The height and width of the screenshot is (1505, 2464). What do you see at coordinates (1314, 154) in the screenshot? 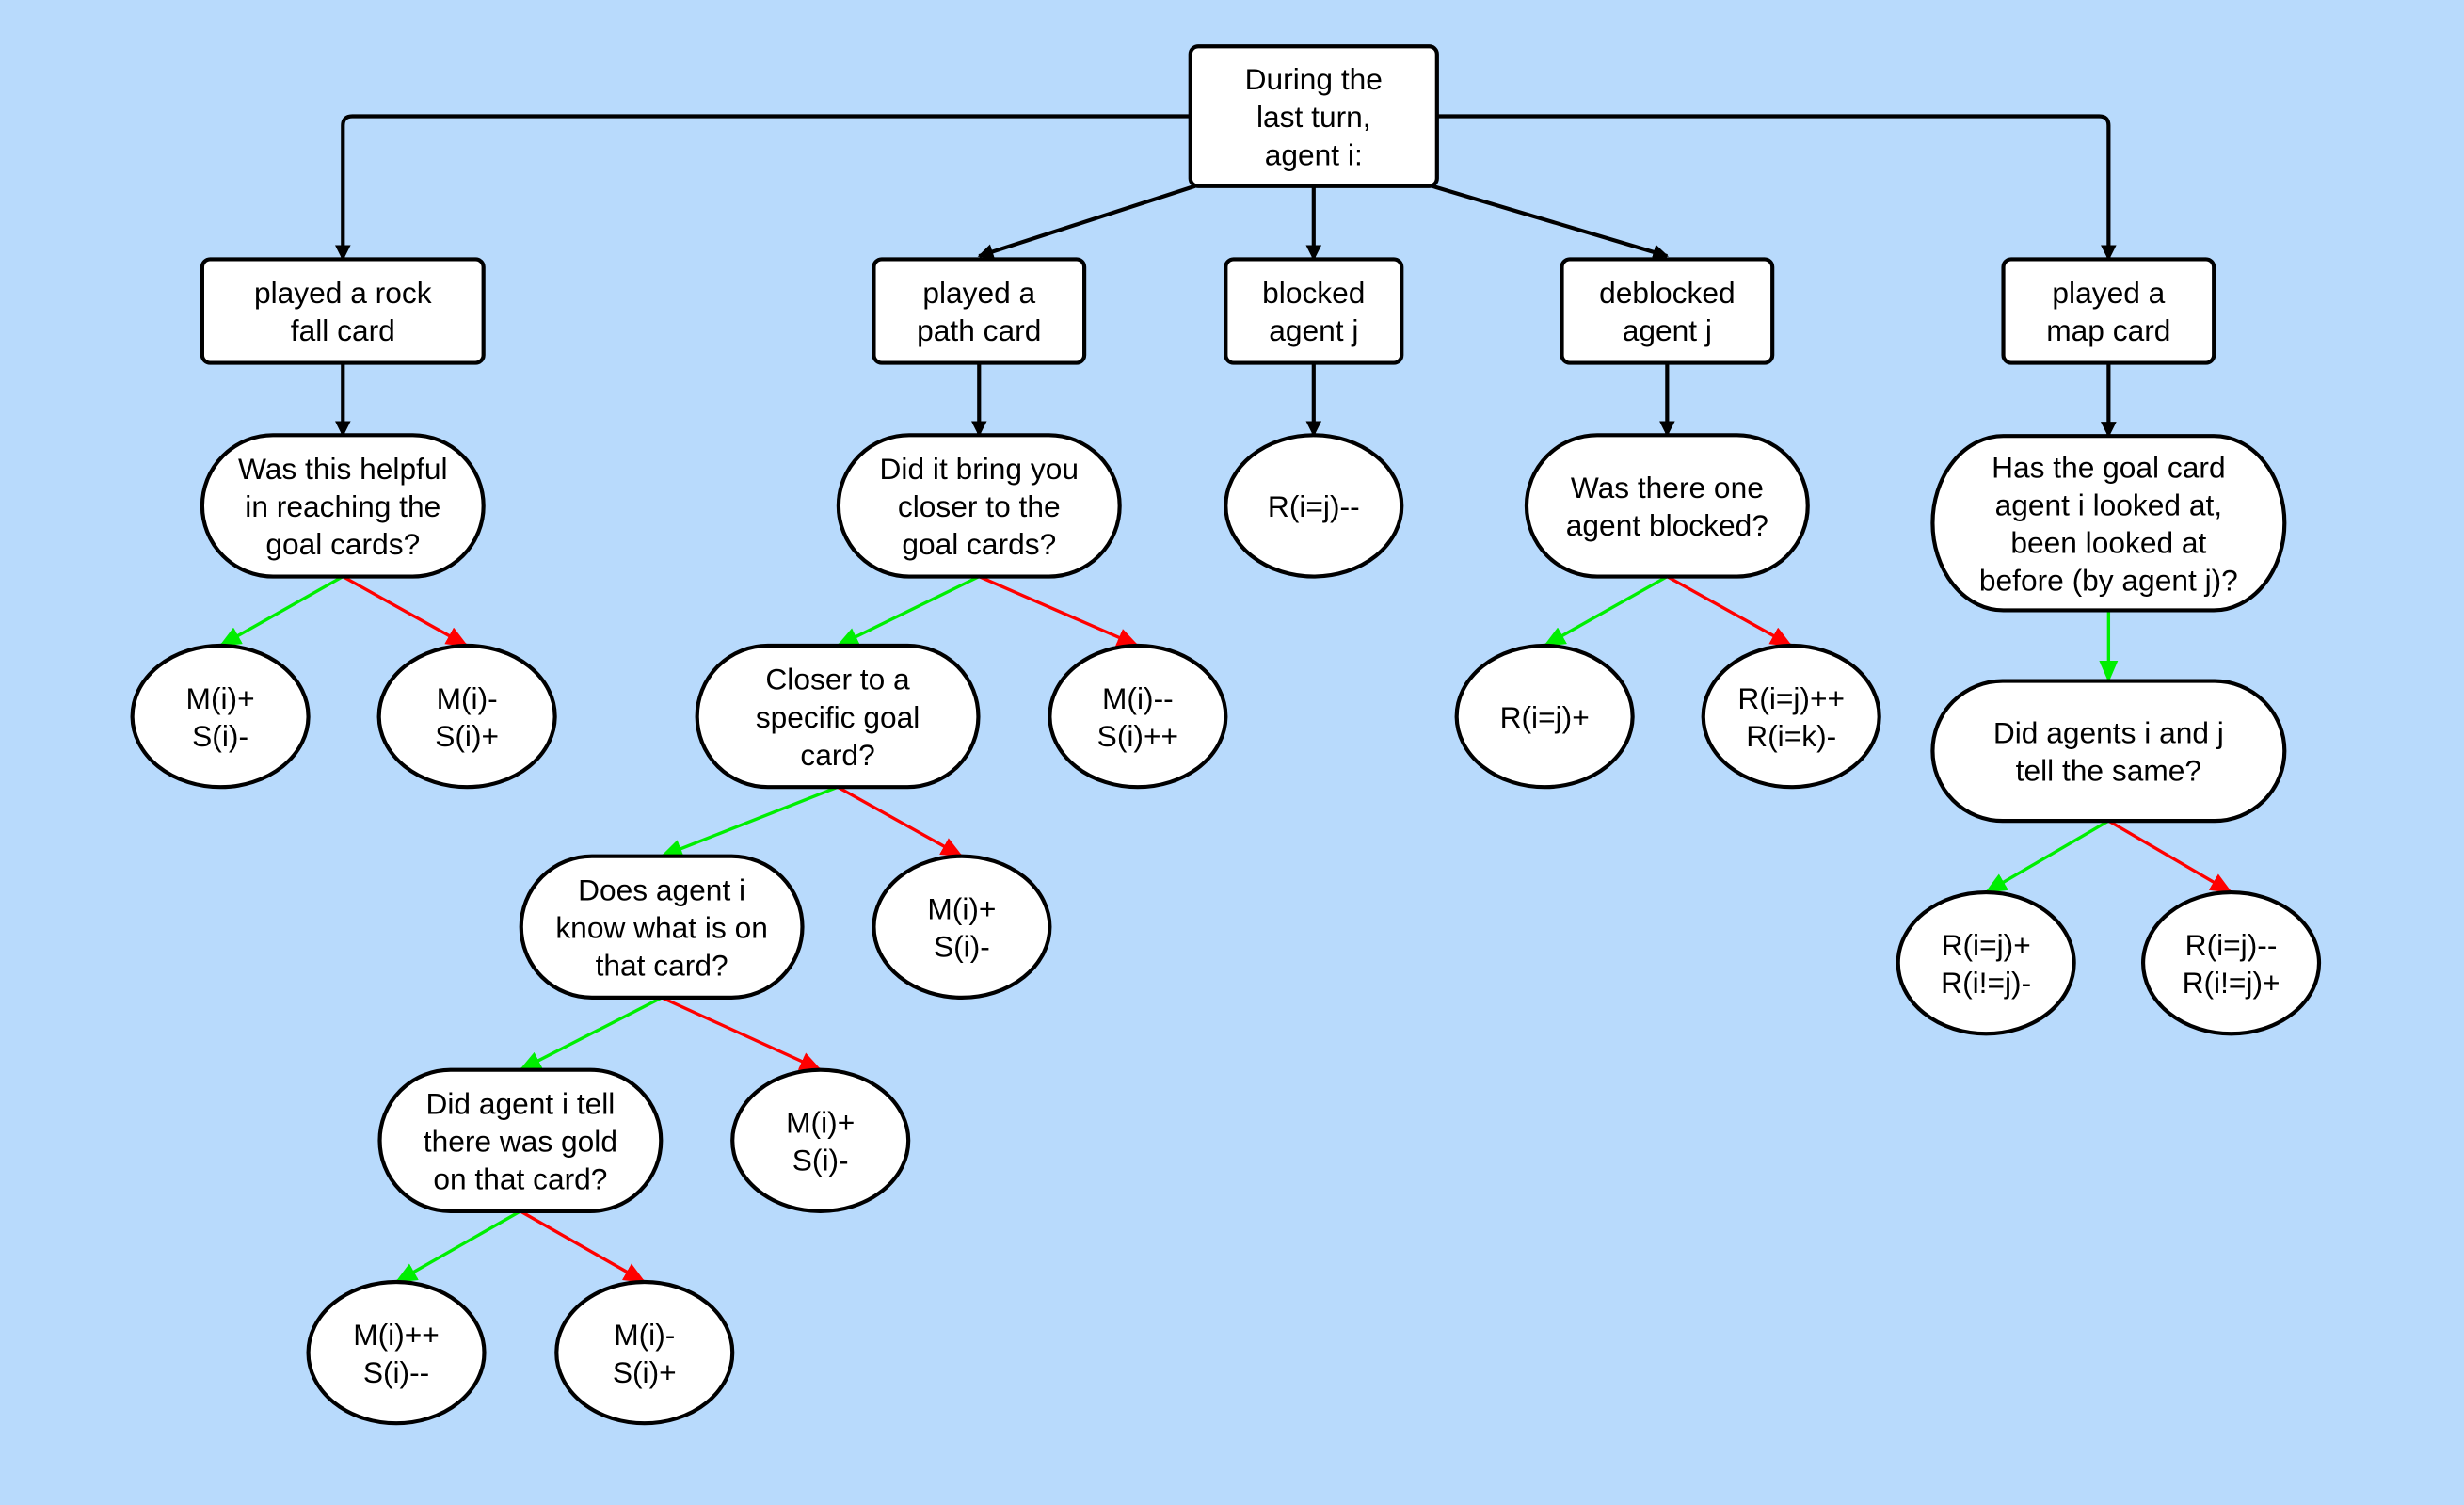
I see `node-label-line: agent i:` at bounding box center [1314, 154].